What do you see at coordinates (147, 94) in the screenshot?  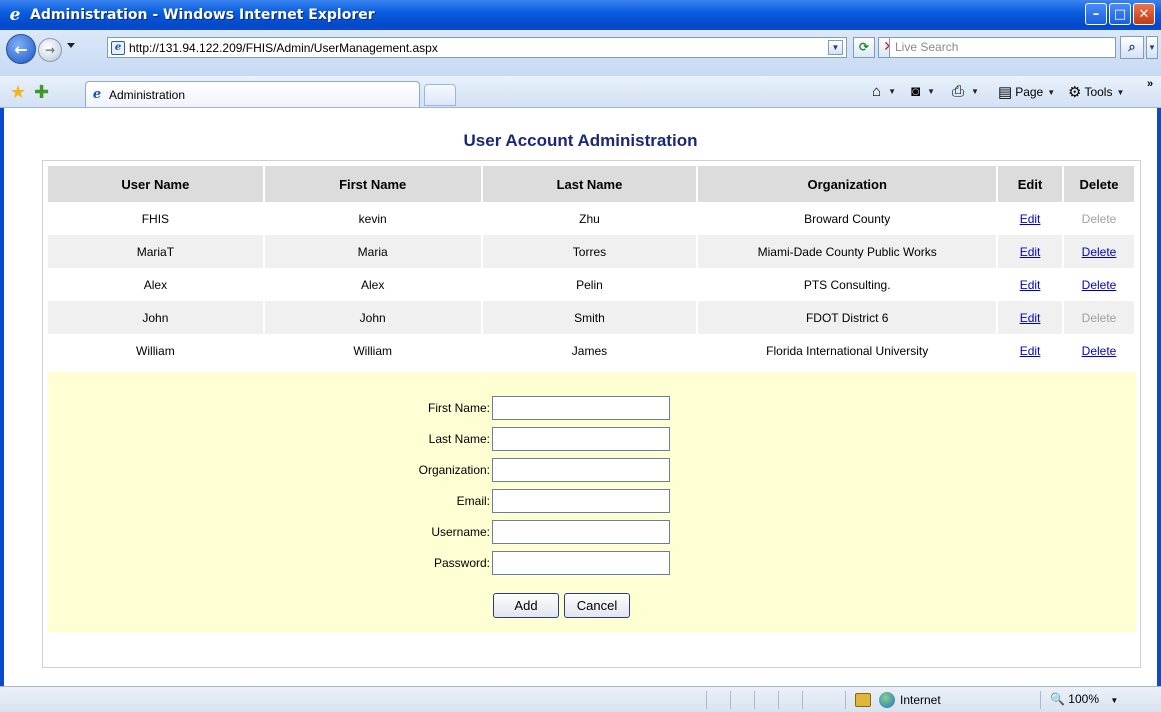 I see `tab-label: Administration` at bounding box center [147, 94].